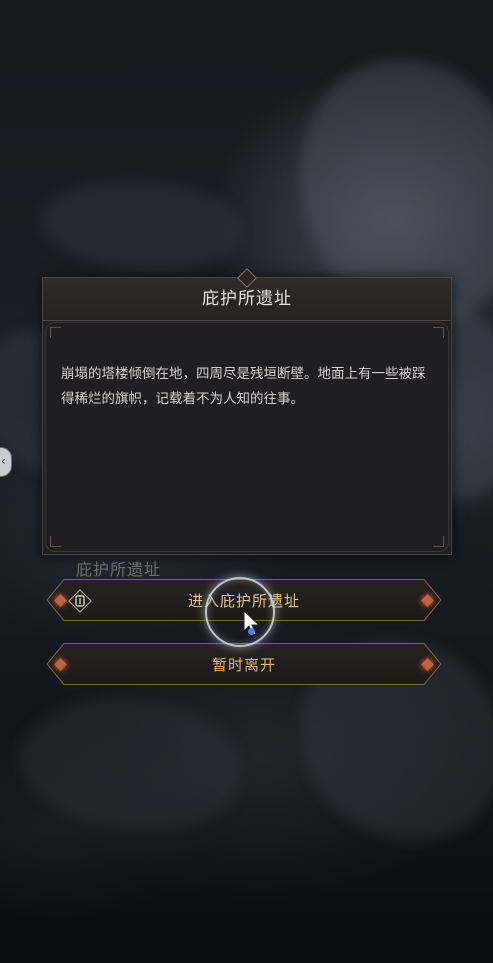 The image size is (493, 963). What do you see at coordinates (240, 612) in the screenshot?
I see `touch-ring-icon` at bounding box center [240, 612].